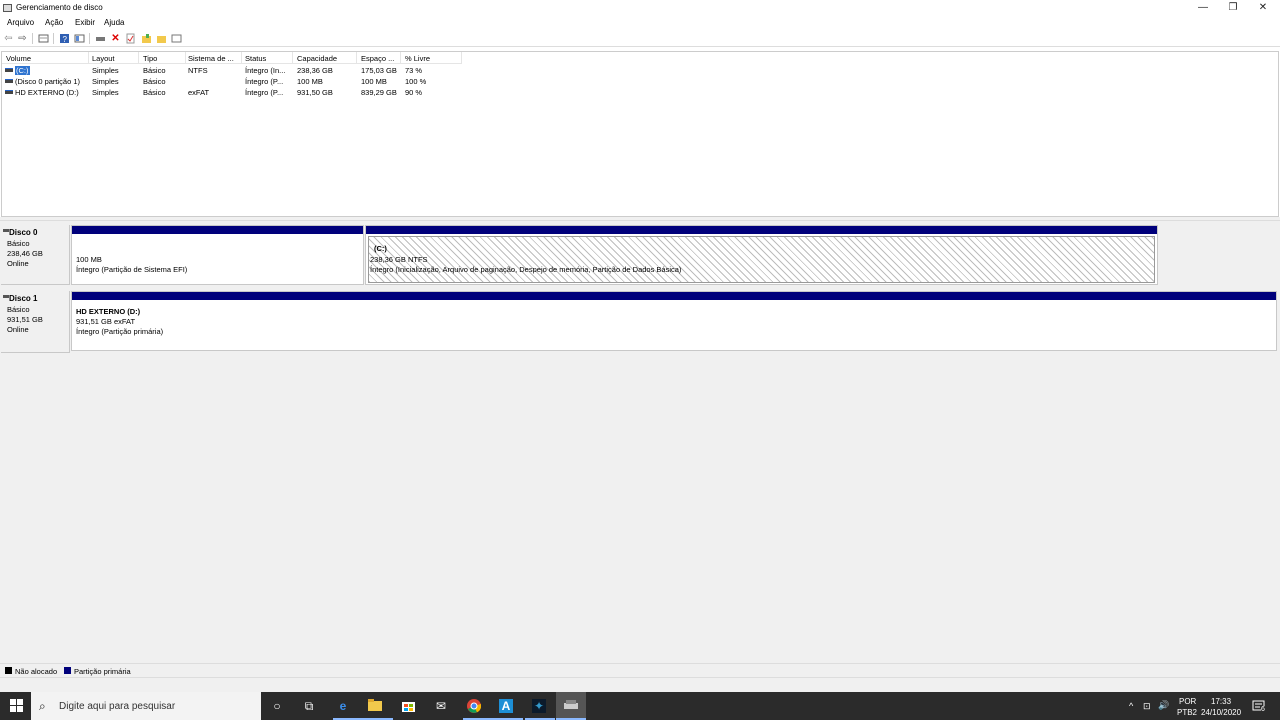  I want to click on partition-status: Íntegro (Partição primária), so click(120, 331).